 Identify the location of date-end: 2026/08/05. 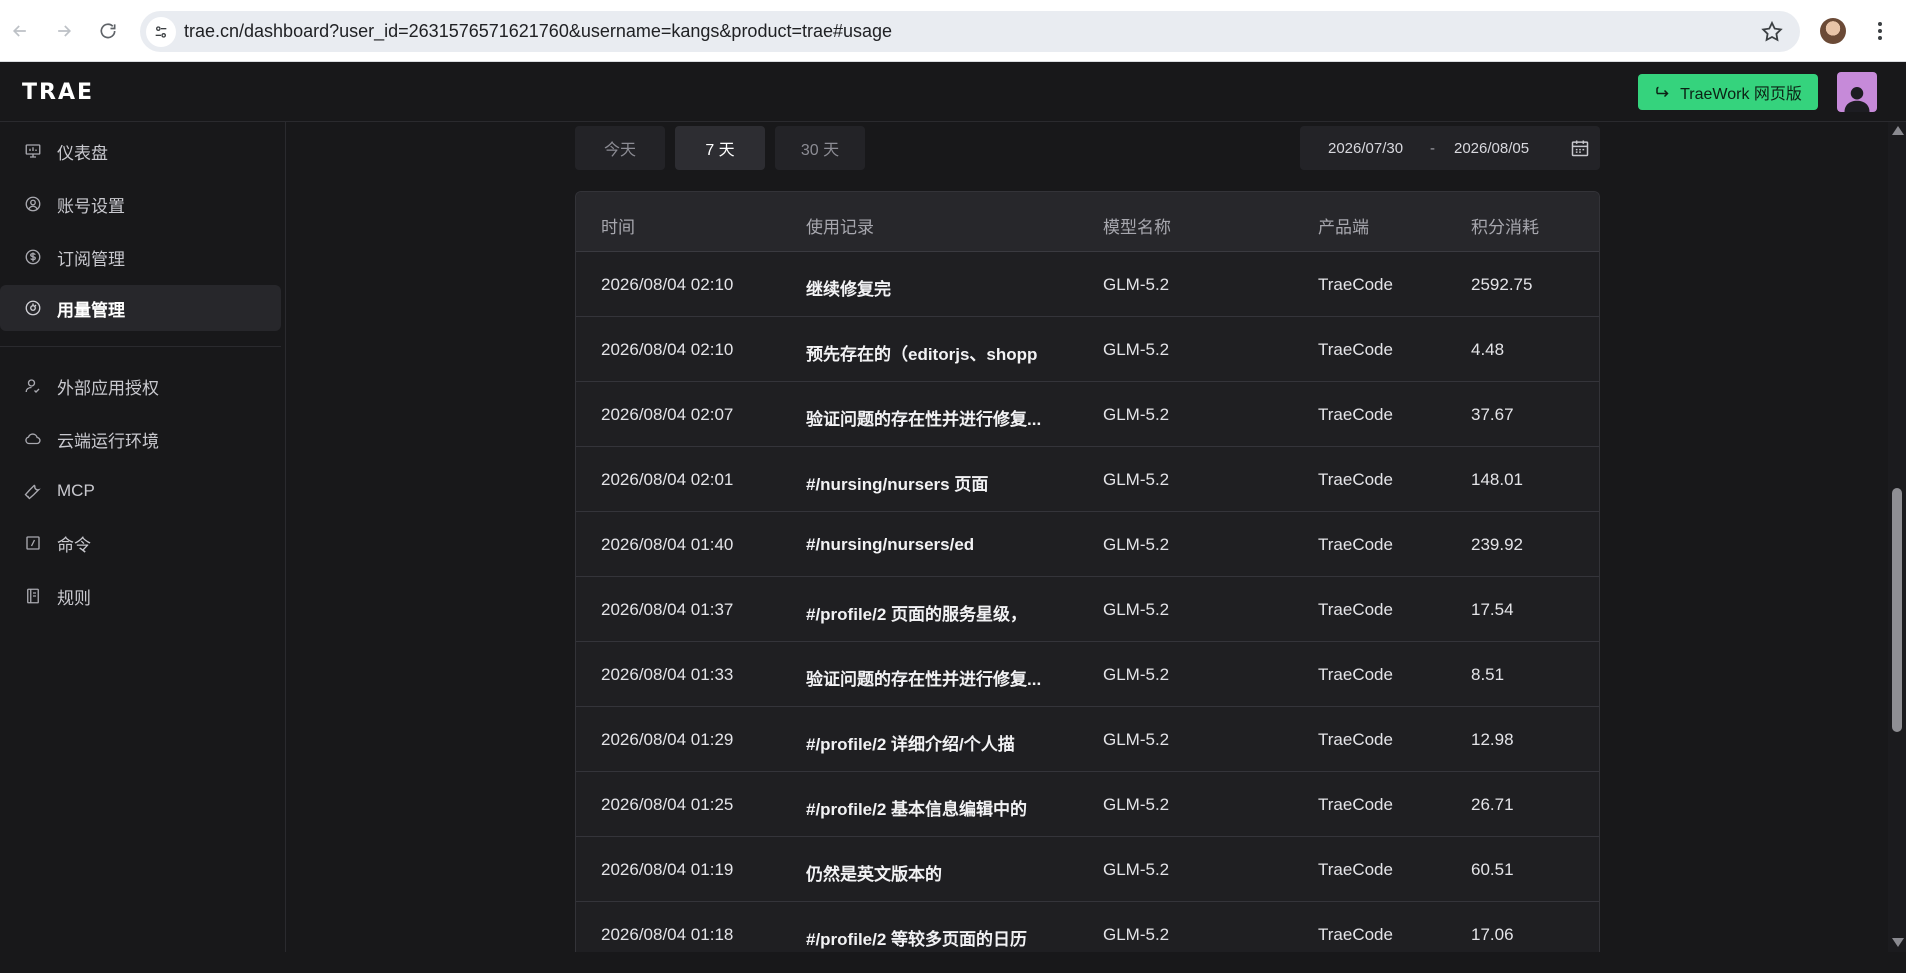
(1491, 148).